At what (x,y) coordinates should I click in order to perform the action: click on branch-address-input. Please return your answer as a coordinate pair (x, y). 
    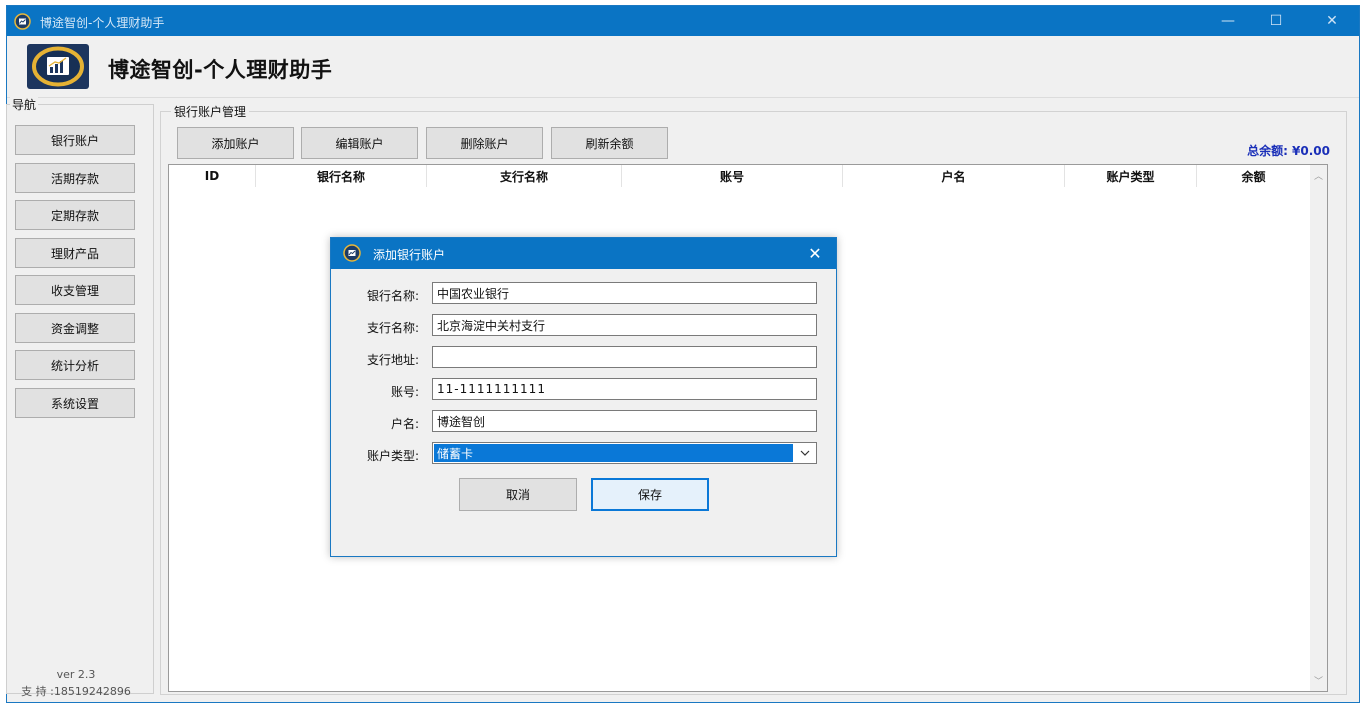
    Looking at the image, I should click on (624, 357).